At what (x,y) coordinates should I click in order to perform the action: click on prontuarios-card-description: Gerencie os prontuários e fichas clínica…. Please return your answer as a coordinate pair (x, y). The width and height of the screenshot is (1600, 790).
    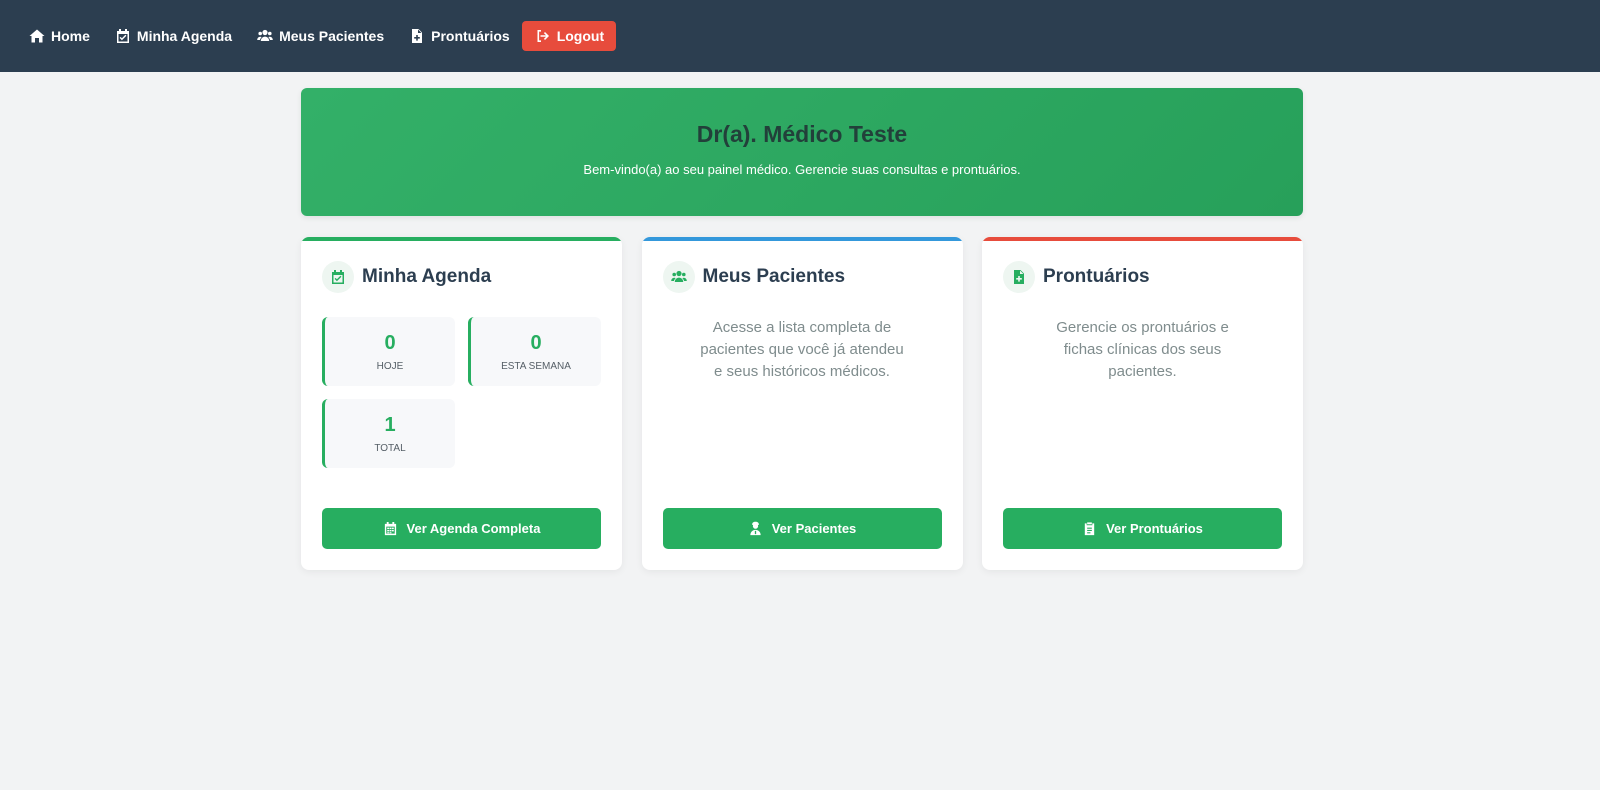
    Looking at the image, I should click on (1142, 349).